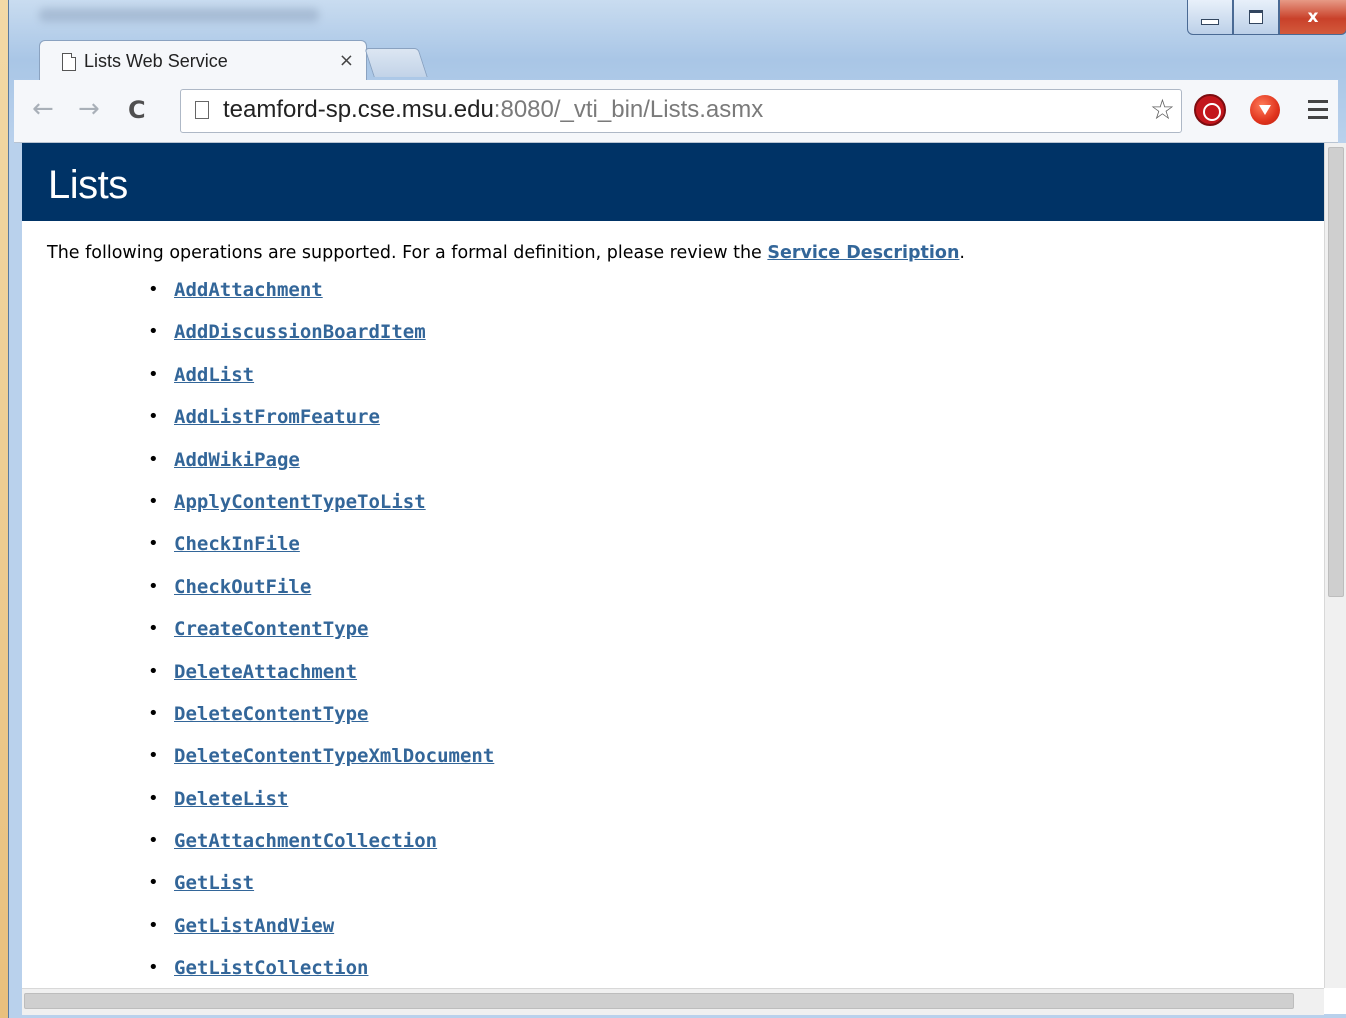 The image size is (1346, 1018). I want to click on tab-lists-web-service: Lists Web Service ×, so click(203, 60).